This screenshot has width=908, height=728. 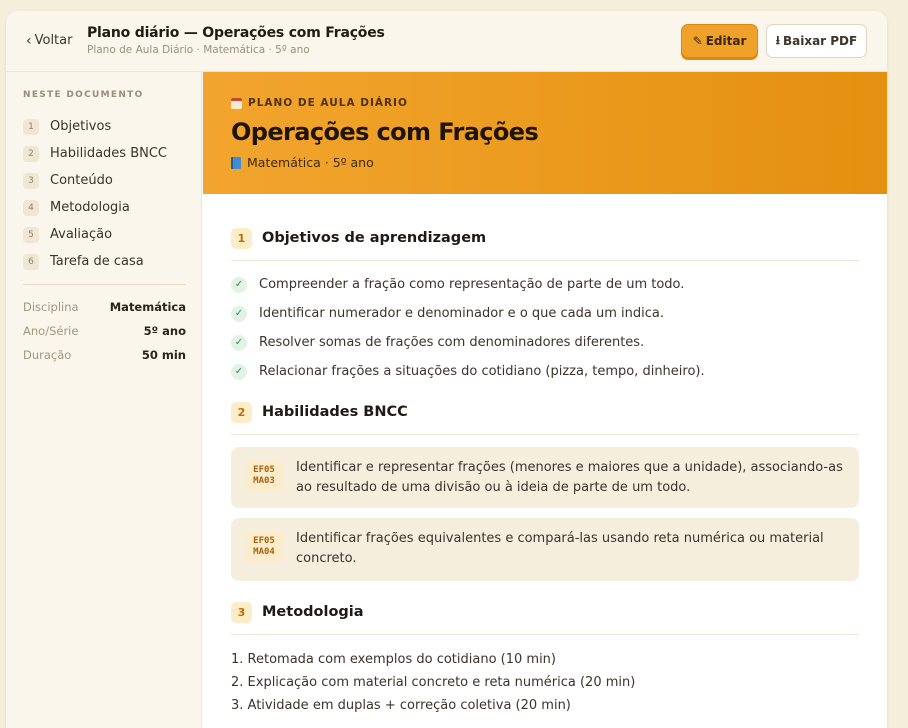 I want to click on back-link: ‹ Voltar, so click(x=49, y=40).